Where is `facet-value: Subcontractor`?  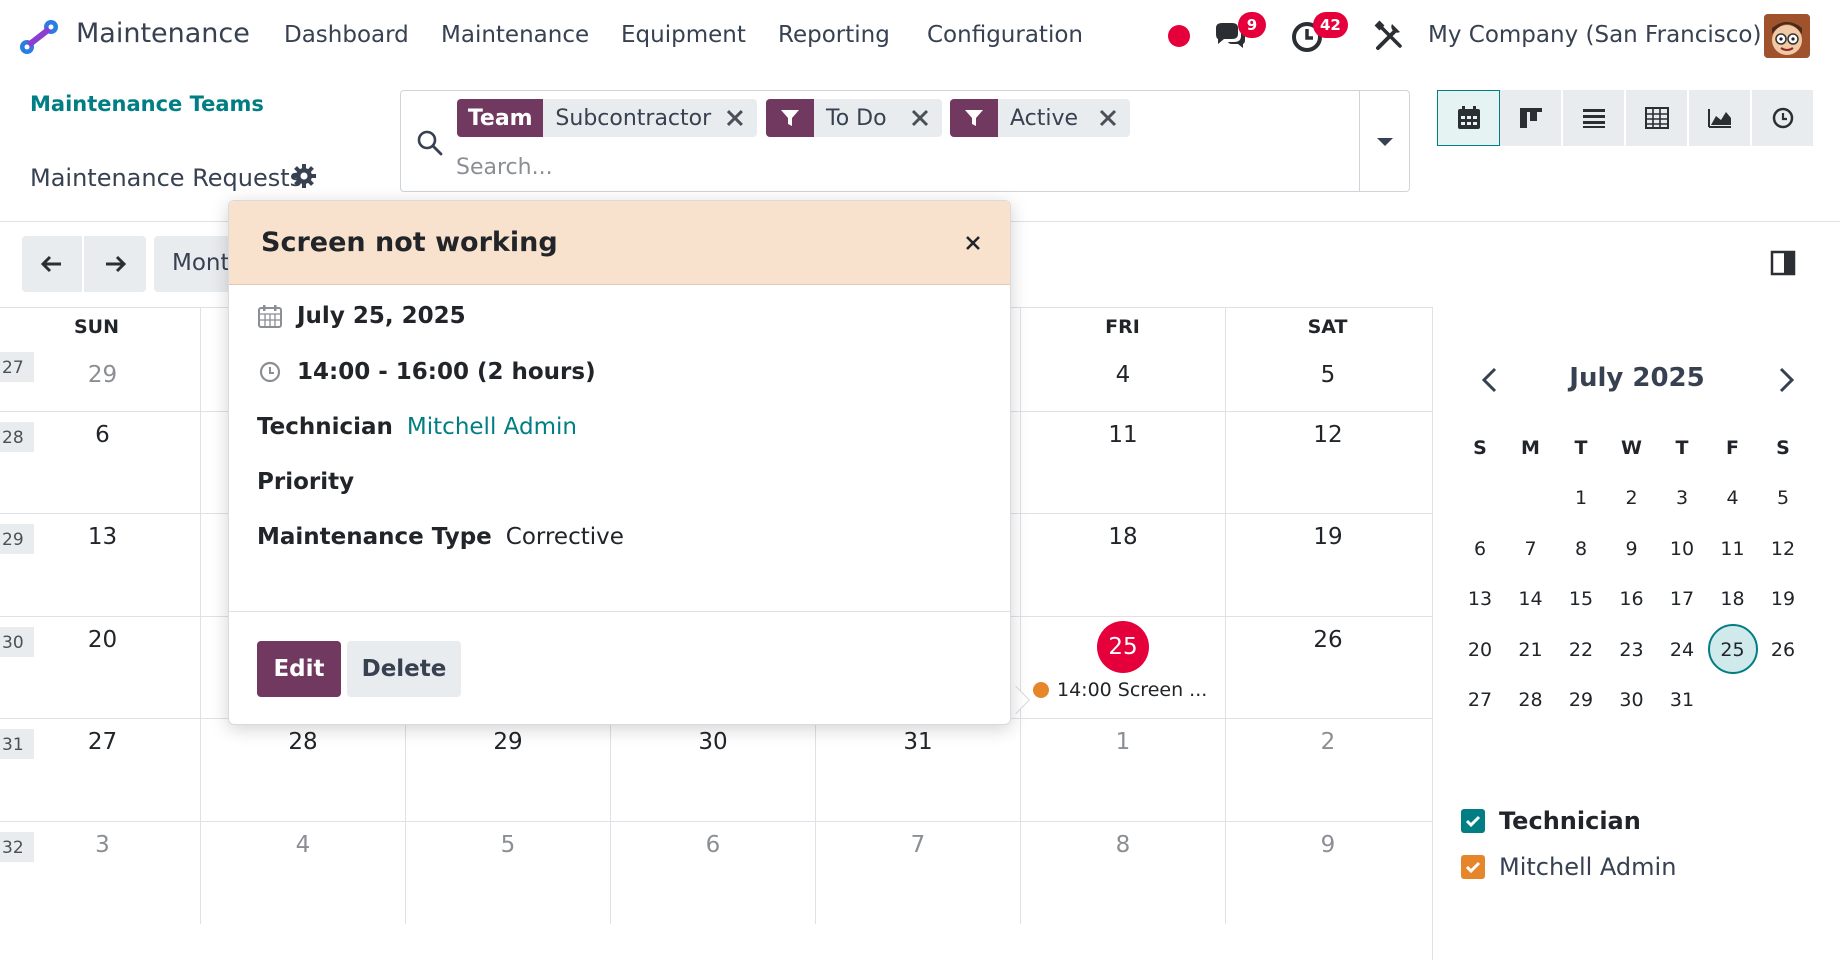 facet-value: Subcontractor is located at coordinates (633, 118).